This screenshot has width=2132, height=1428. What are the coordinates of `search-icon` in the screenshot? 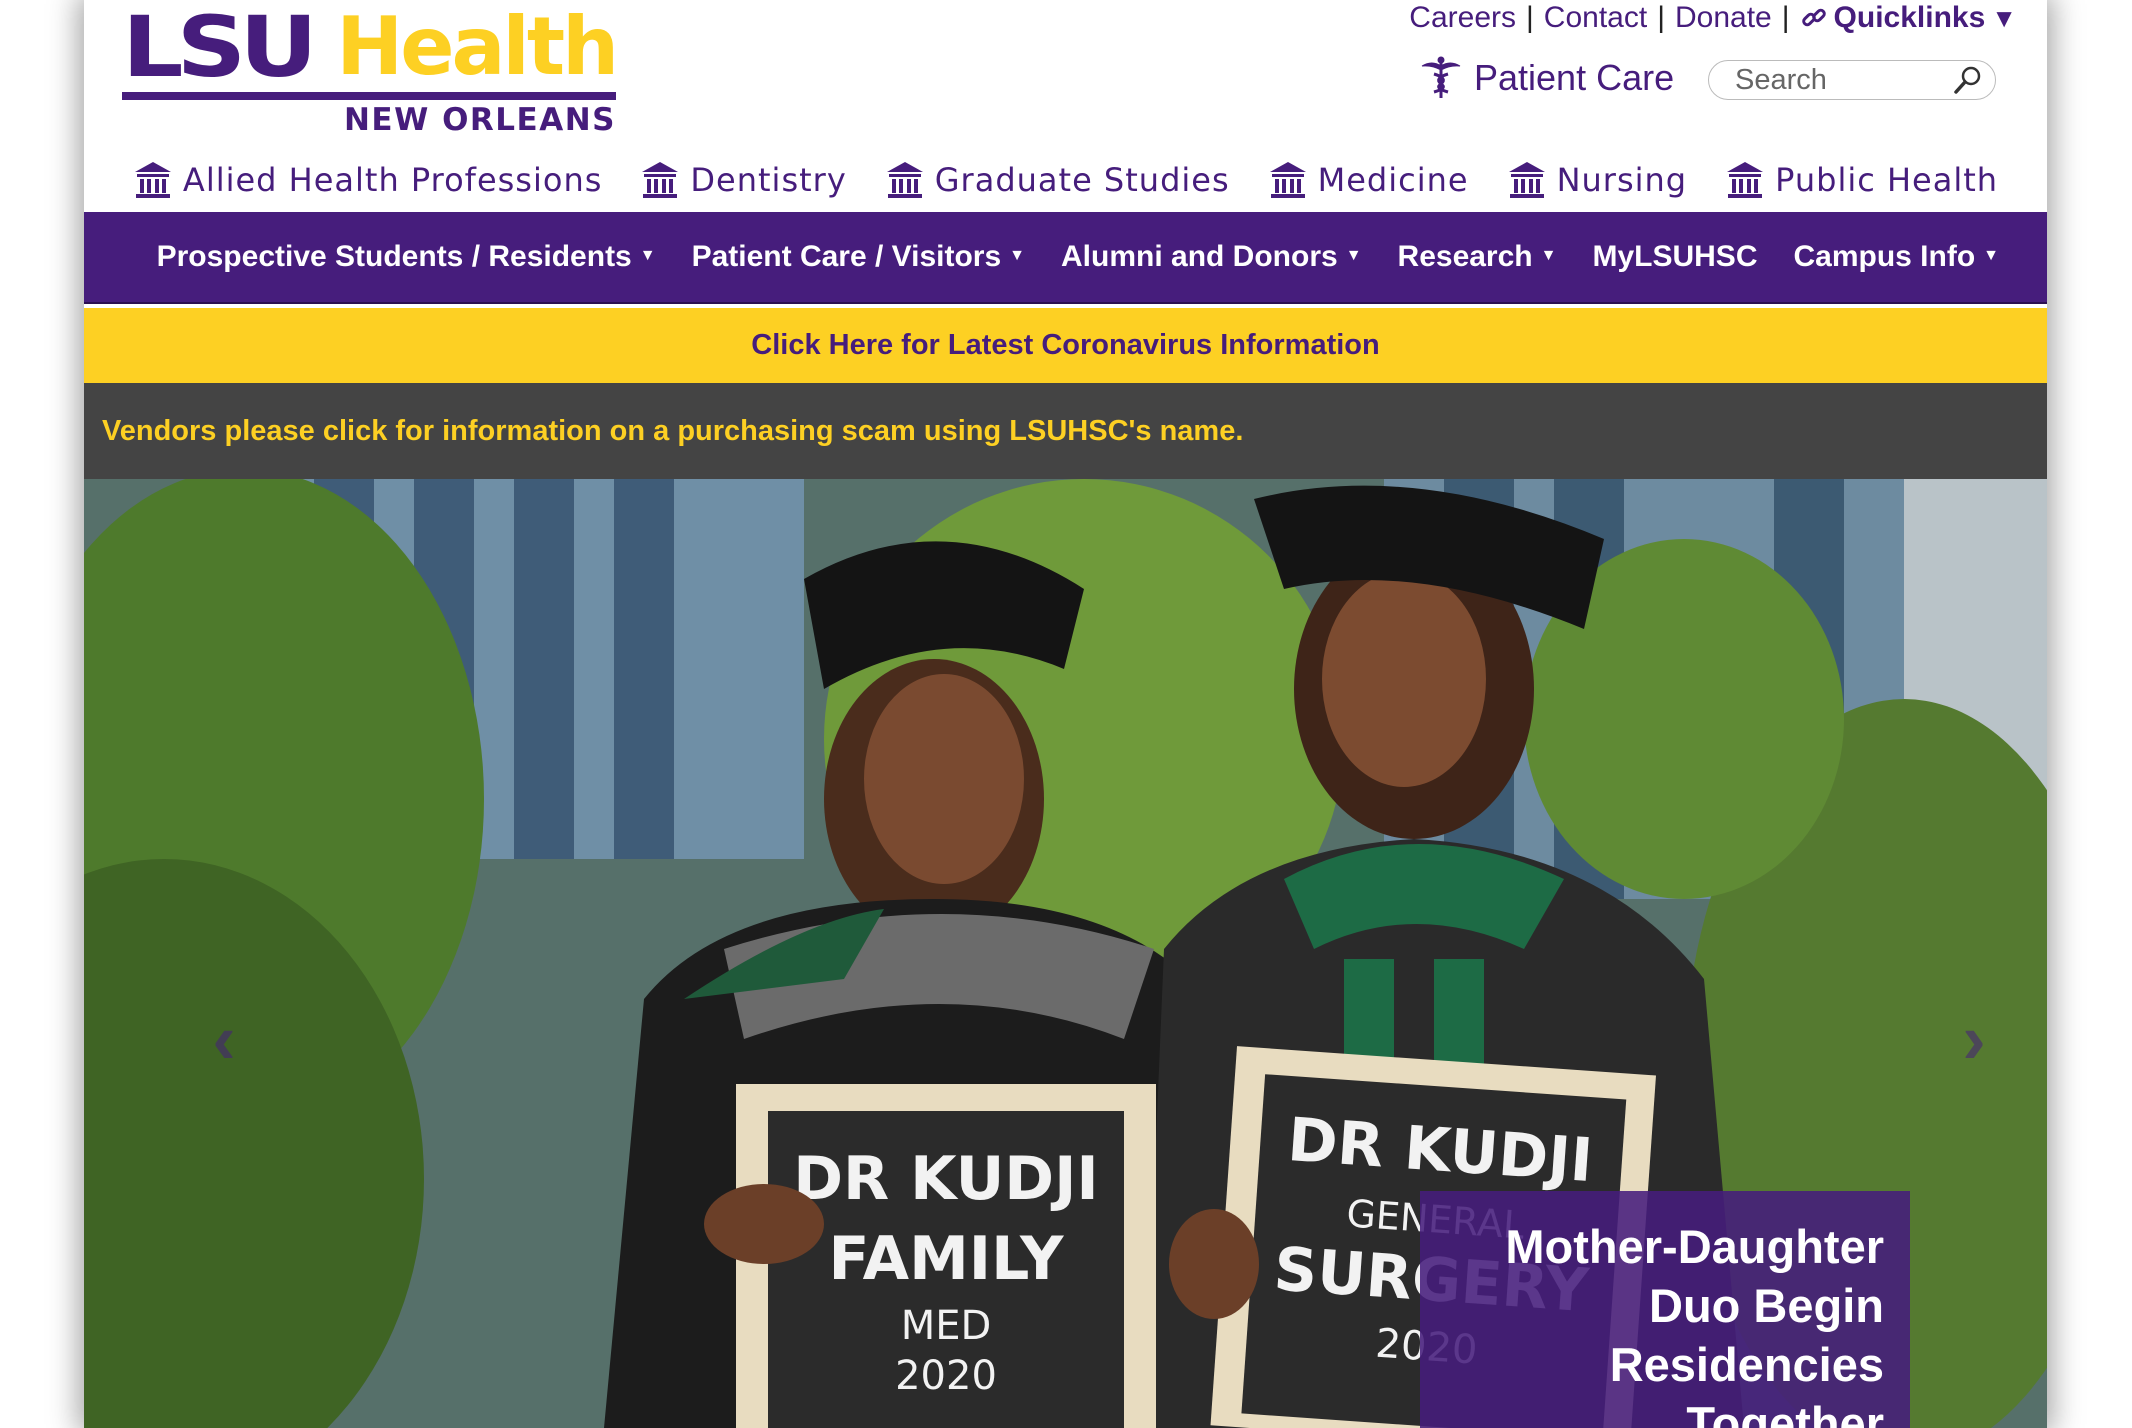 It's located at (1968, 80).